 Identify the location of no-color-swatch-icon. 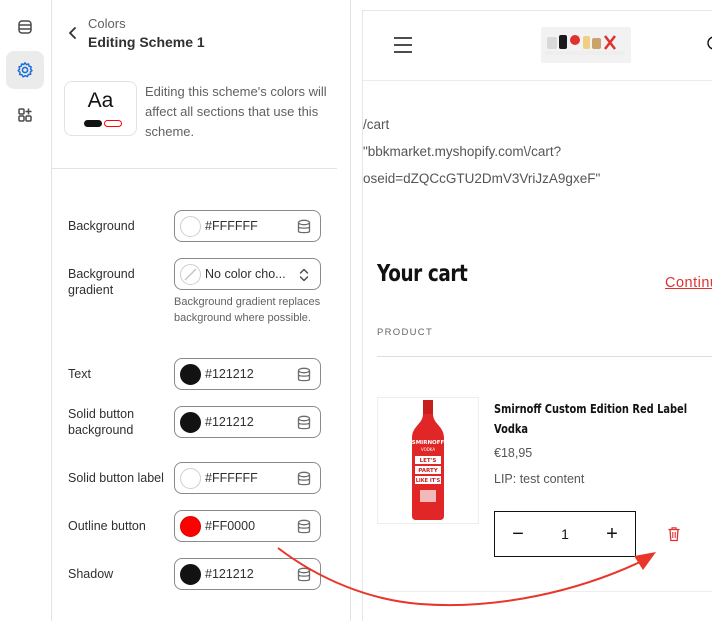
(190, 274).